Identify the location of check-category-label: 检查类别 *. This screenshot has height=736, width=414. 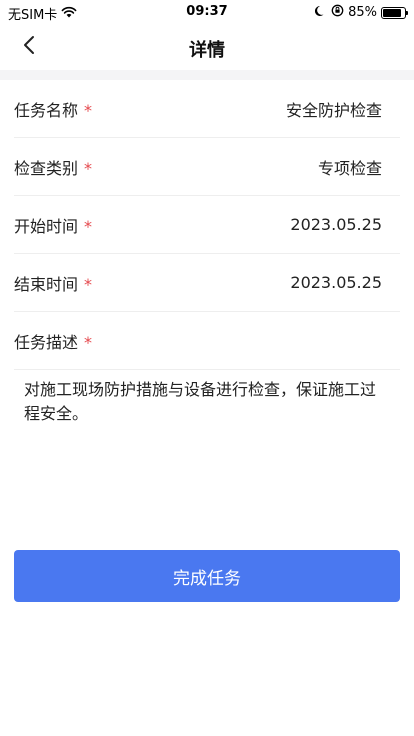
(53, 168).